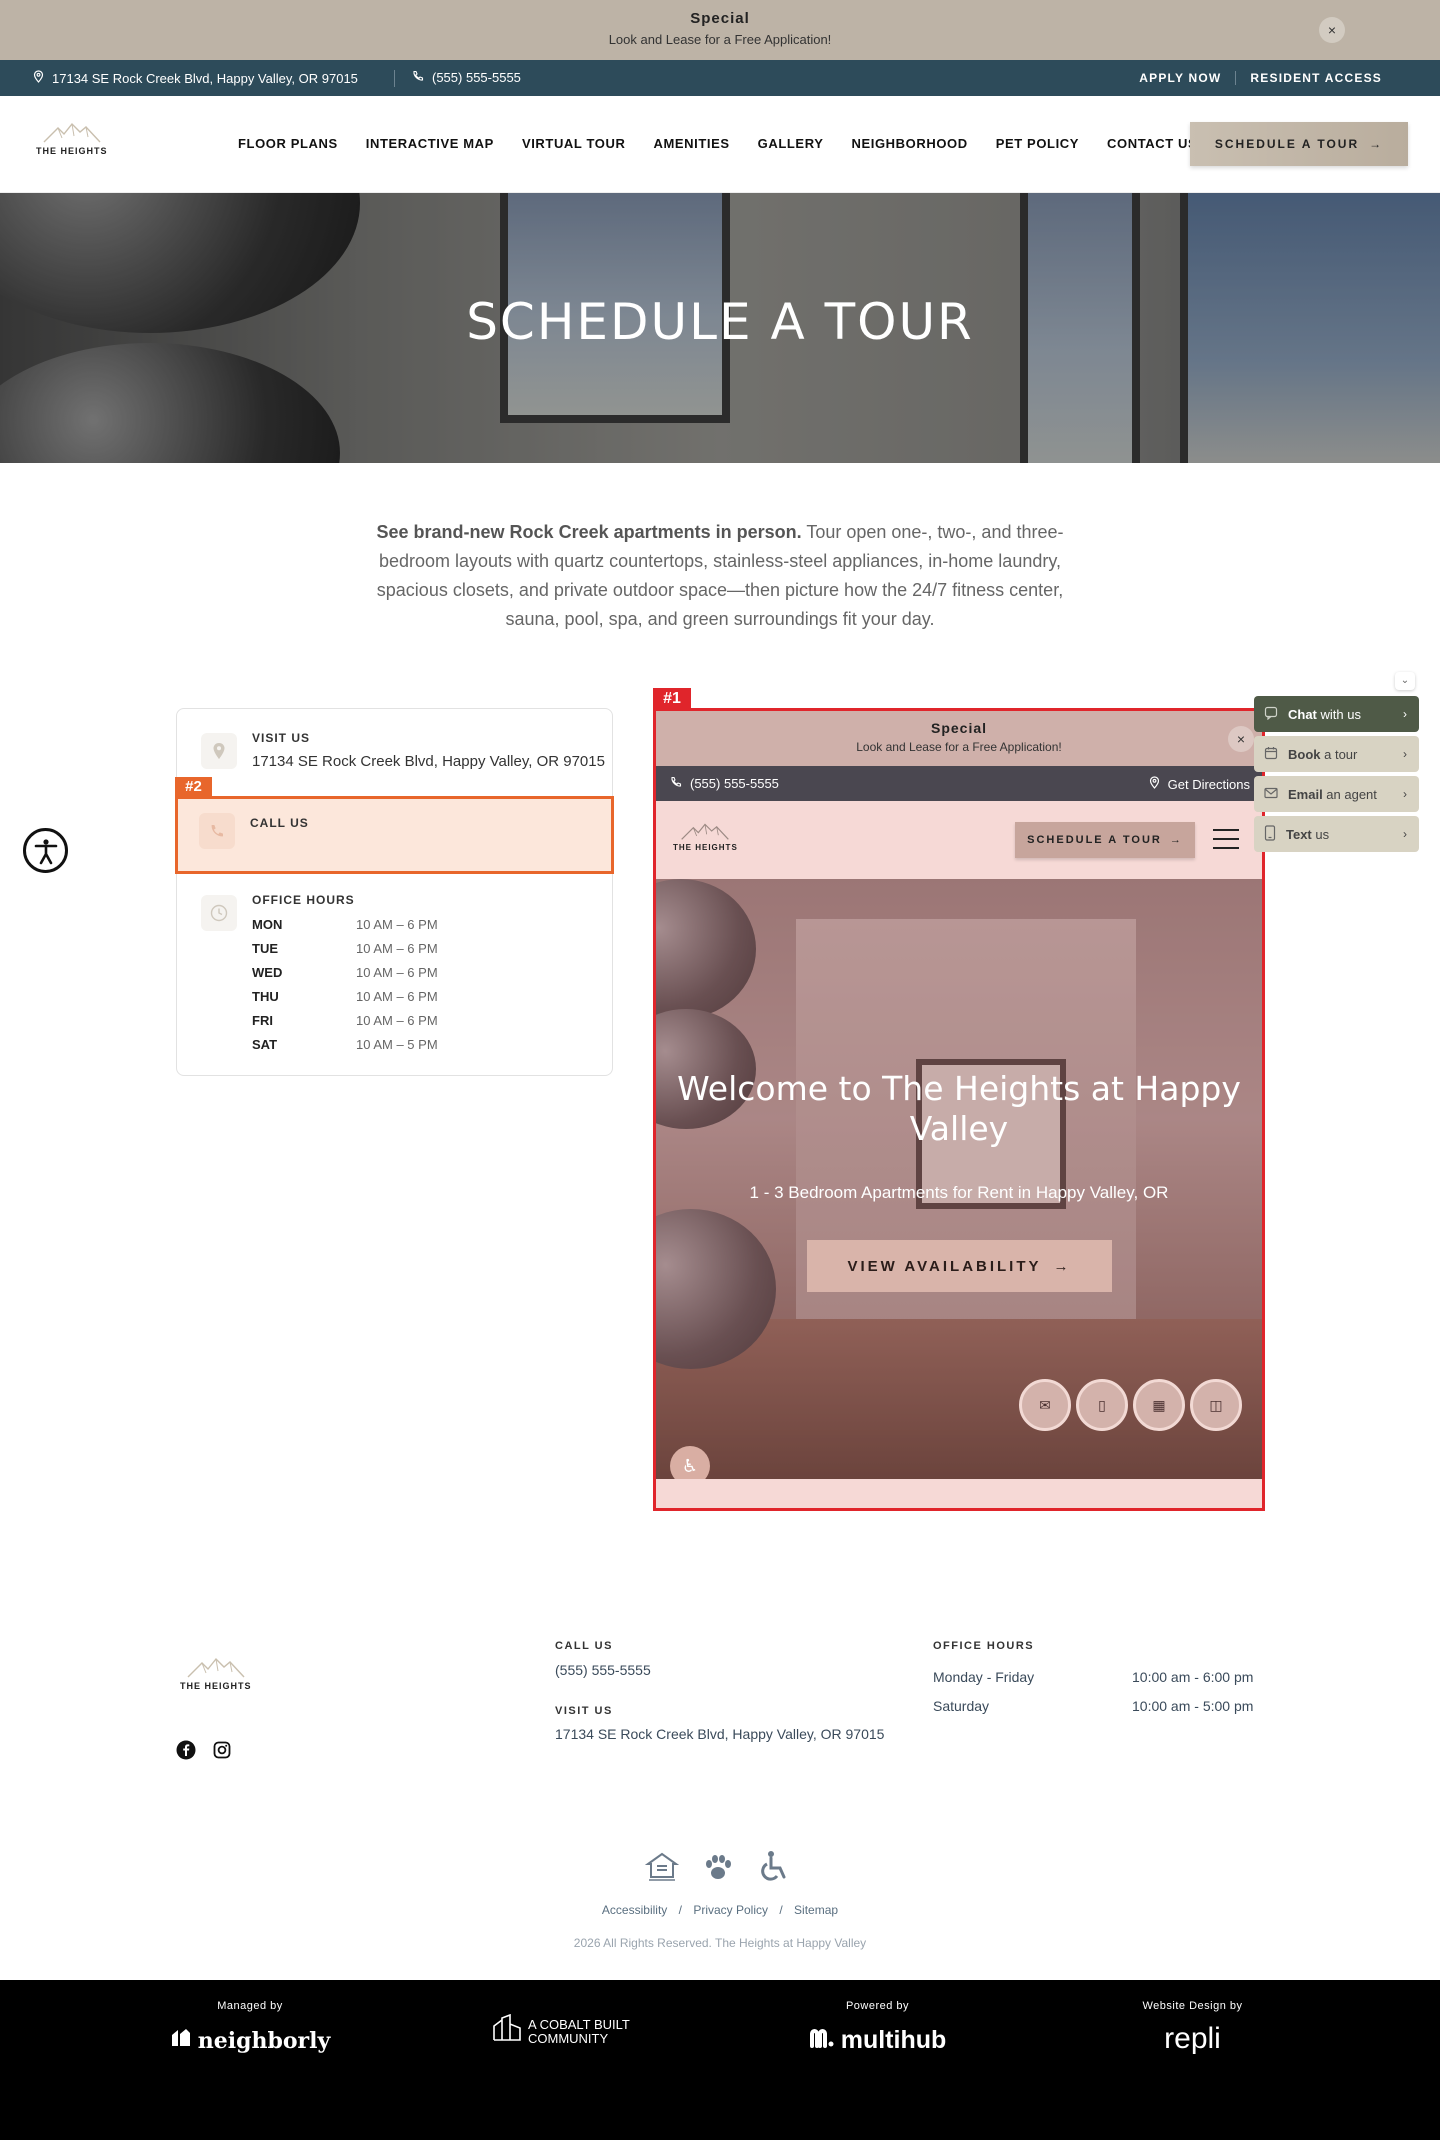 The width and height of the screenshot is (1440, 2140). I want to click on location-pin-icon, so click(1154, 784).